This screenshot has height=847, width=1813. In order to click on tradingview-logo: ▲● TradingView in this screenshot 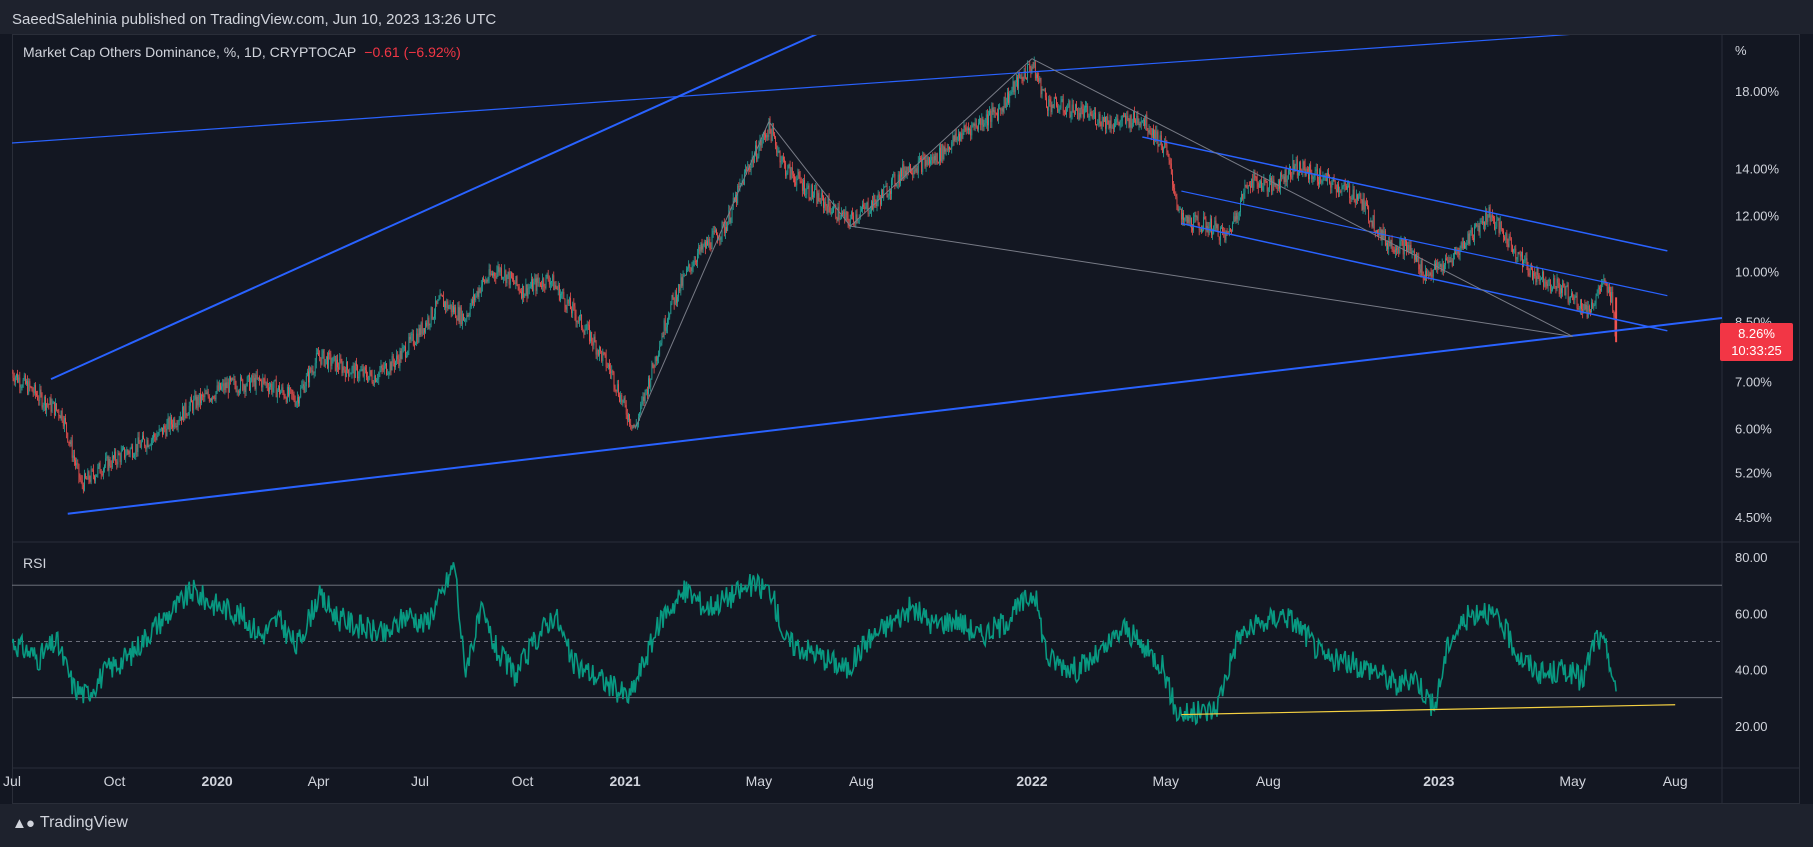, I will do `click(70, 823)`.